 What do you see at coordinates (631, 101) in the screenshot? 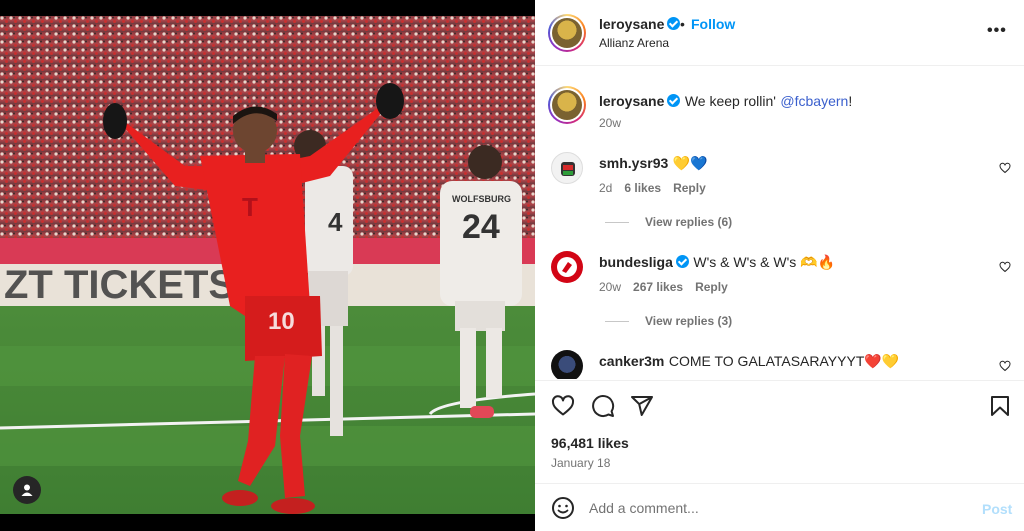
I see `caption-username: leroysane` at bounding box center [631, 101].